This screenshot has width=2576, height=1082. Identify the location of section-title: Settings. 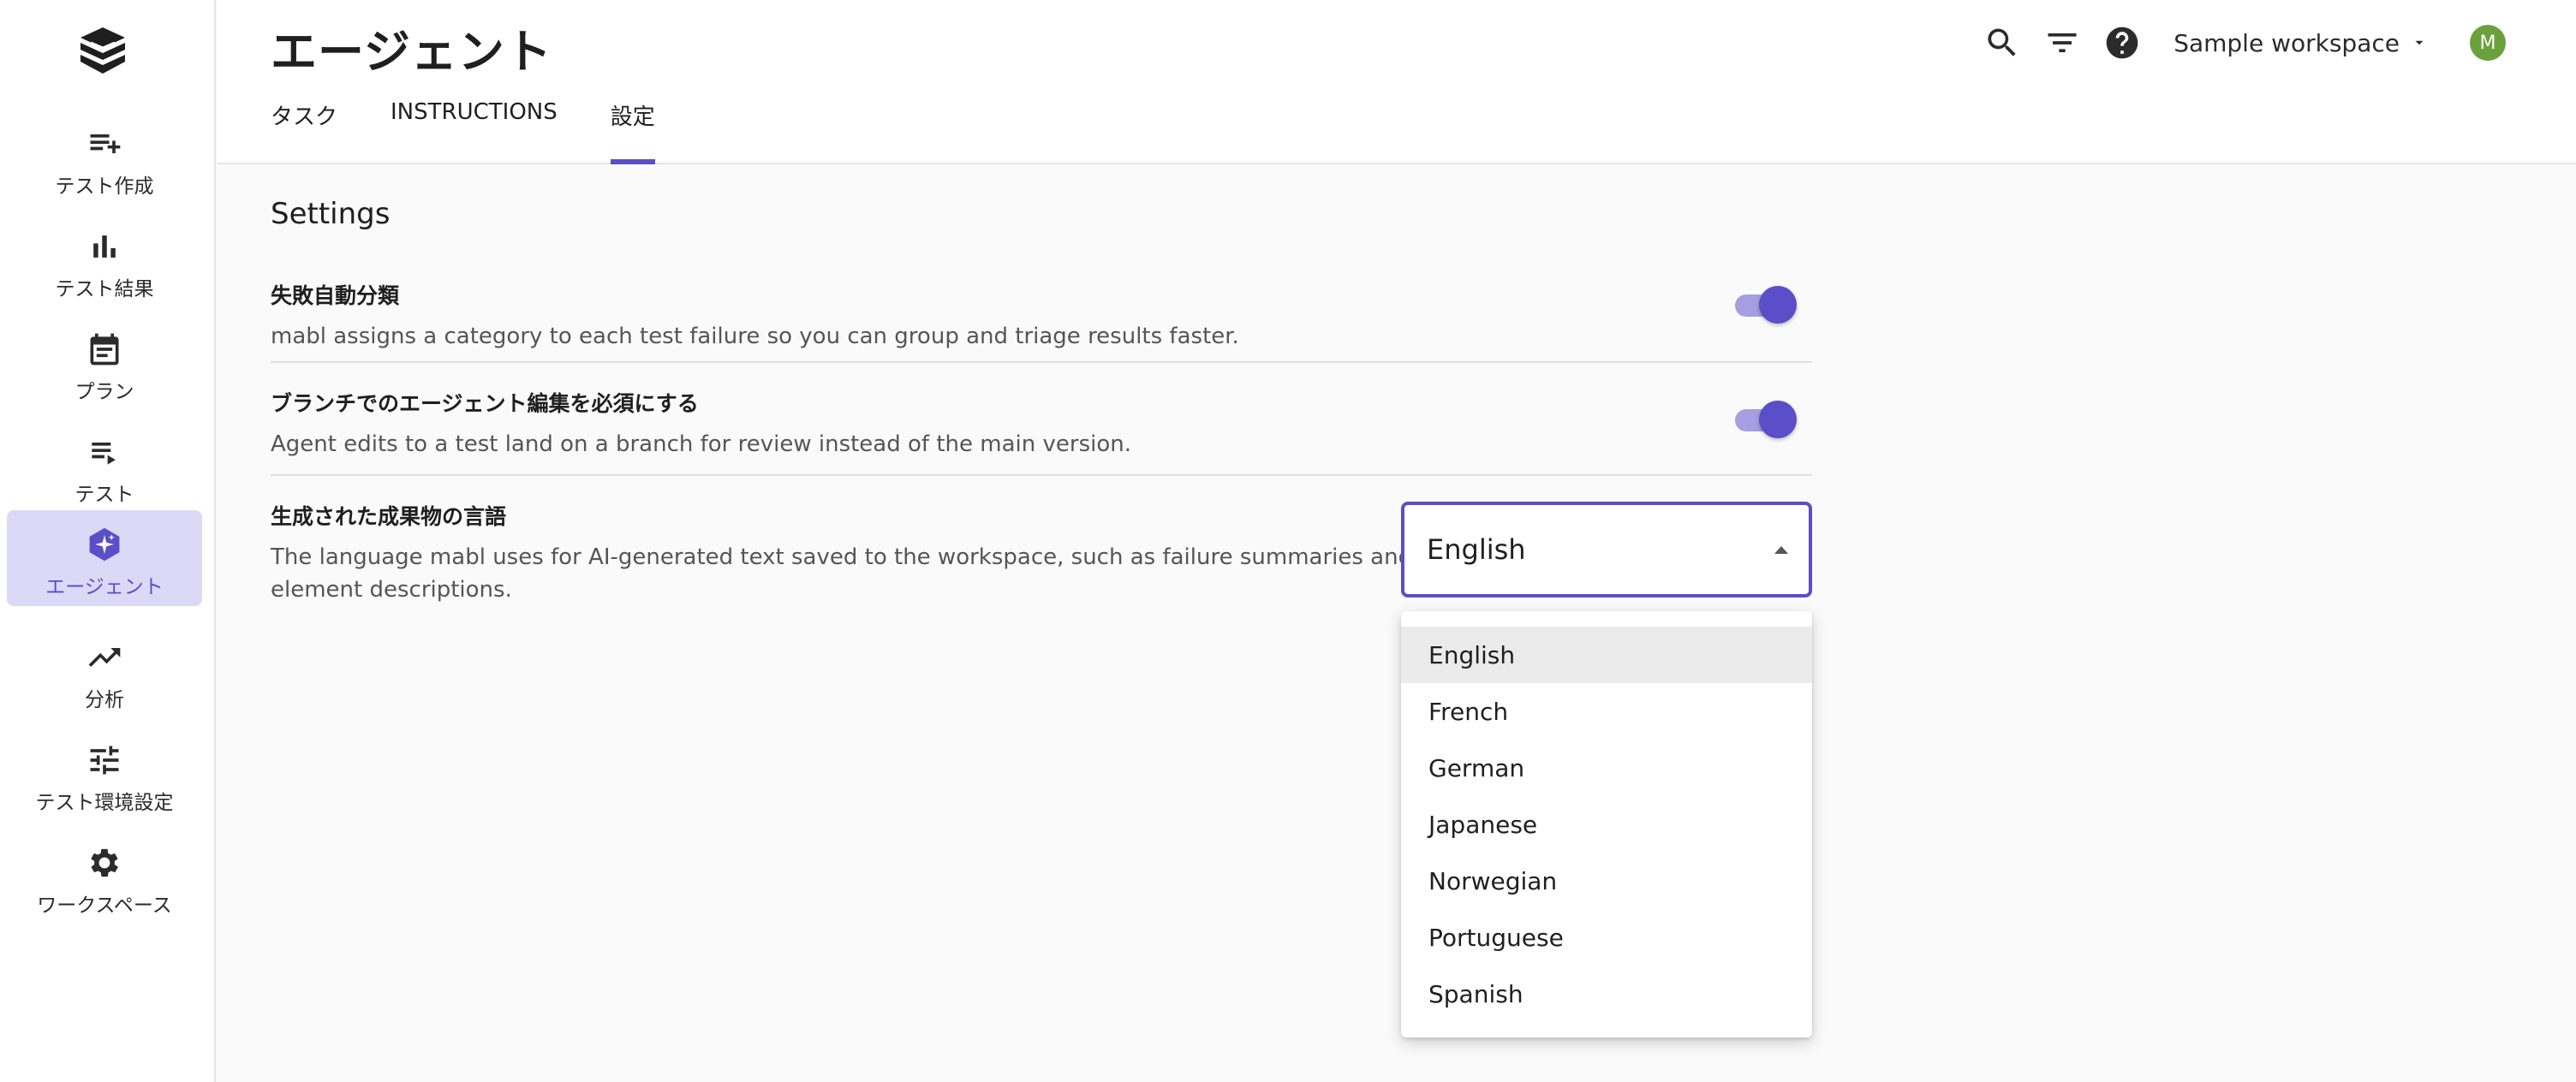
(331, 214).